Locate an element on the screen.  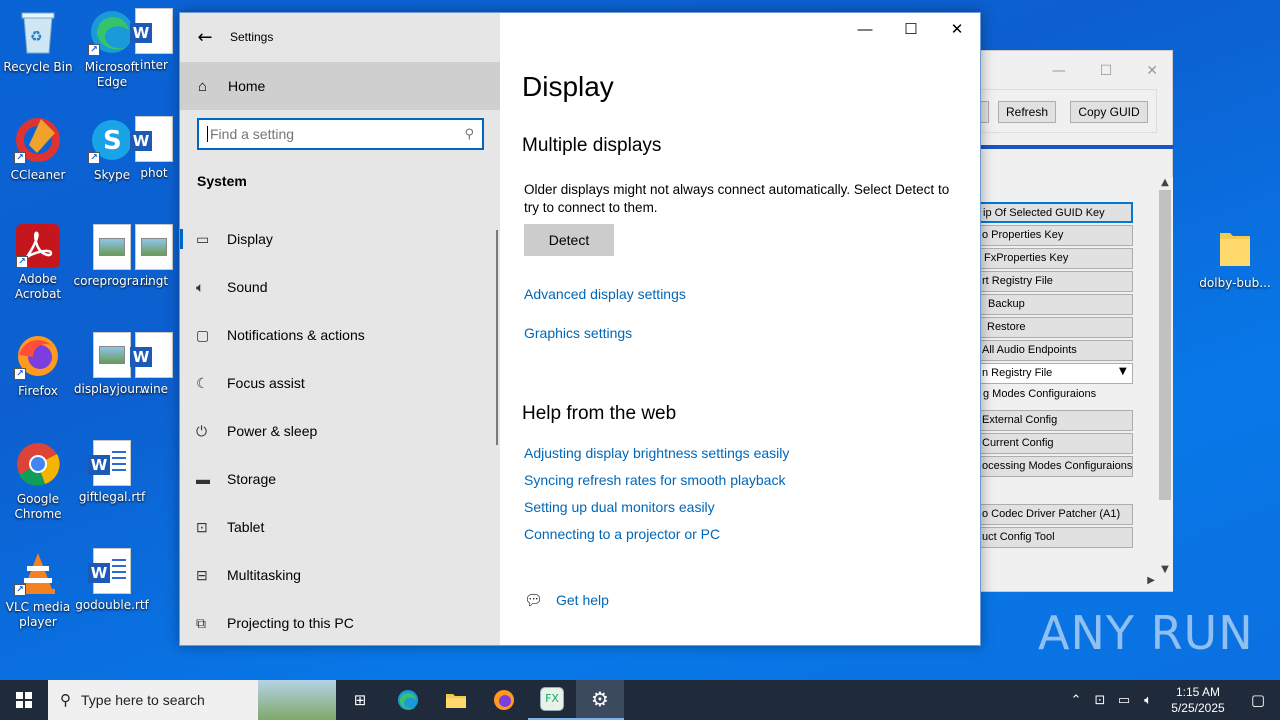
desktop-icon-godouble: W godouble.rtf is located at coordinates (112, 580).